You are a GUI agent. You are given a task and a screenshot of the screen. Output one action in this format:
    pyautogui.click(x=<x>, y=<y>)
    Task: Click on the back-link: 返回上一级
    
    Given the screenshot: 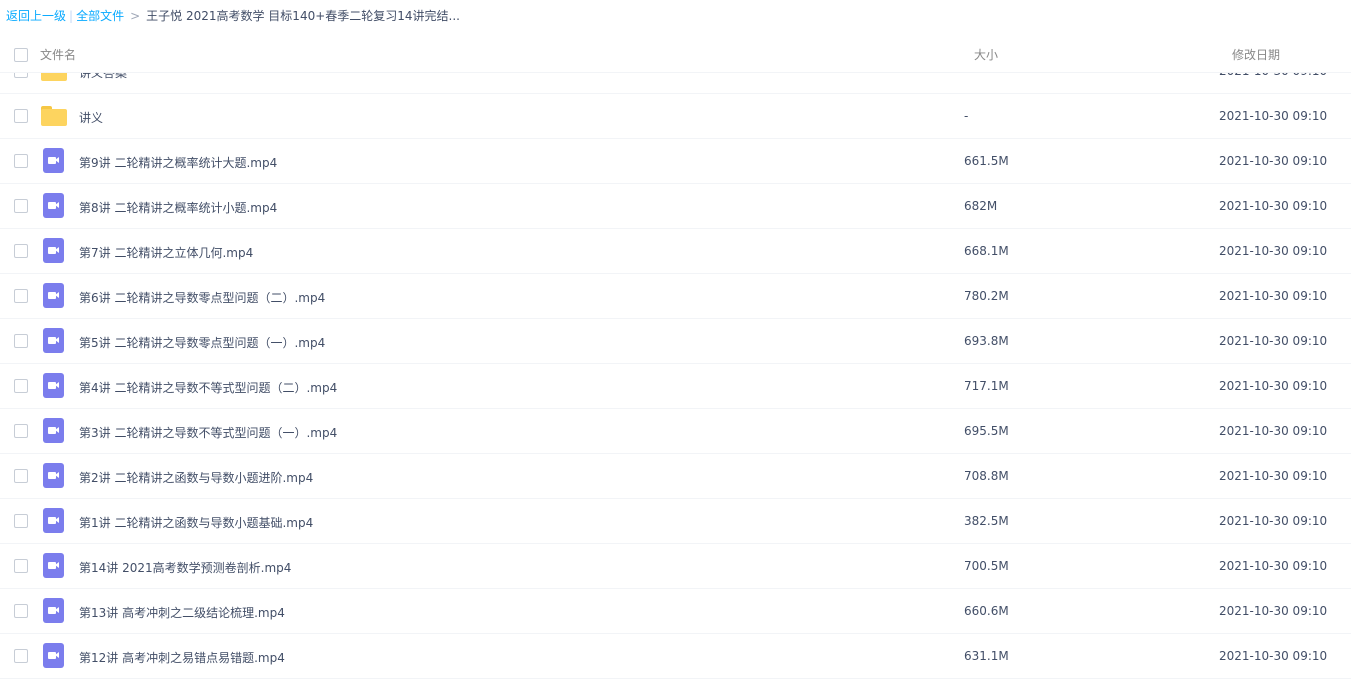 What is the action you would take?
    pyautogui.click(x=36, y=16)
    